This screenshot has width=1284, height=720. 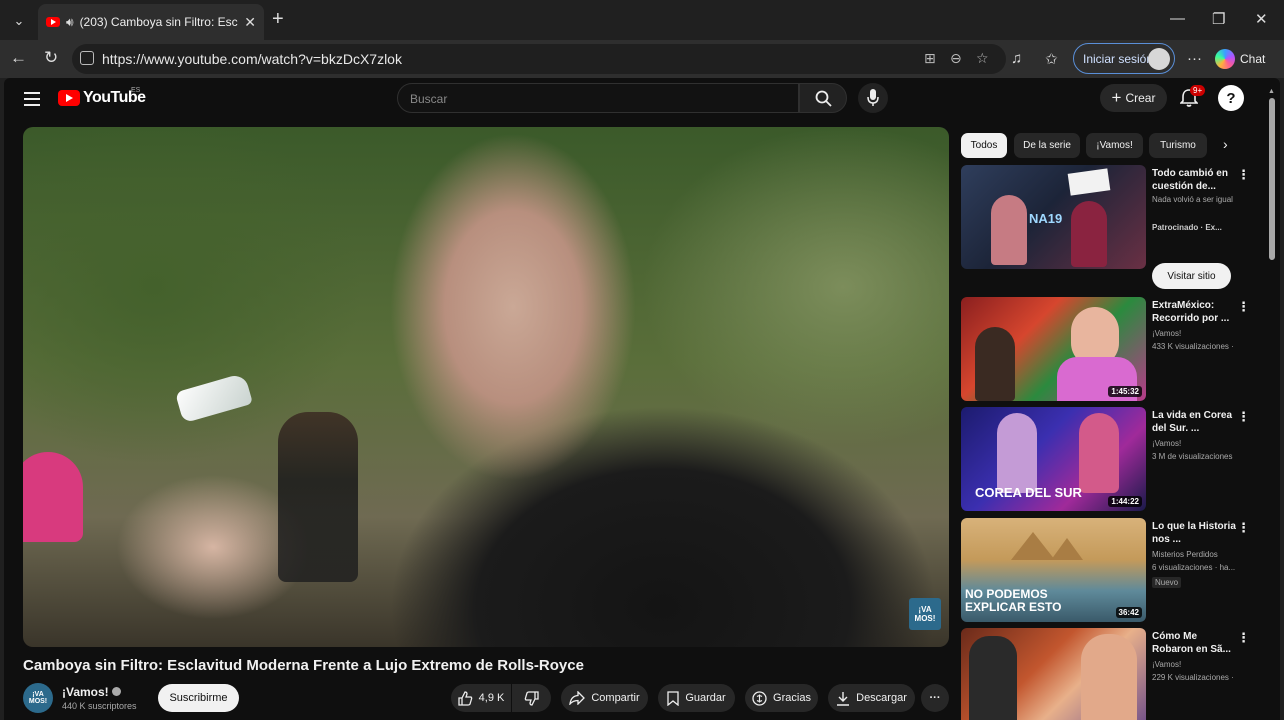 I want to click on sign-in-button: Iniciar sesión, so click(x=1124, y=58).